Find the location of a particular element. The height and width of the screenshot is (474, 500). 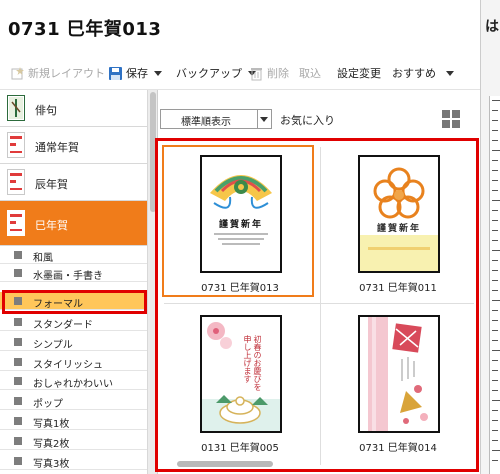

category-label: 俳句 is located at coordinates (46, 110).